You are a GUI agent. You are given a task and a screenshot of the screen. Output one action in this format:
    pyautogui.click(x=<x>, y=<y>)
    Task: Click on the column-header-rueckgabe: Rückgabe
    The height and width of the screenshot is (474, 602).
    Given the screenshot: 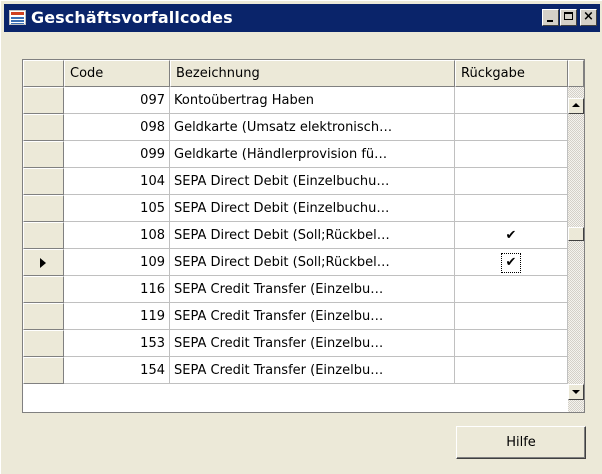 What is the action you would take?
    pyautogui.click(x=511, y=73)
    